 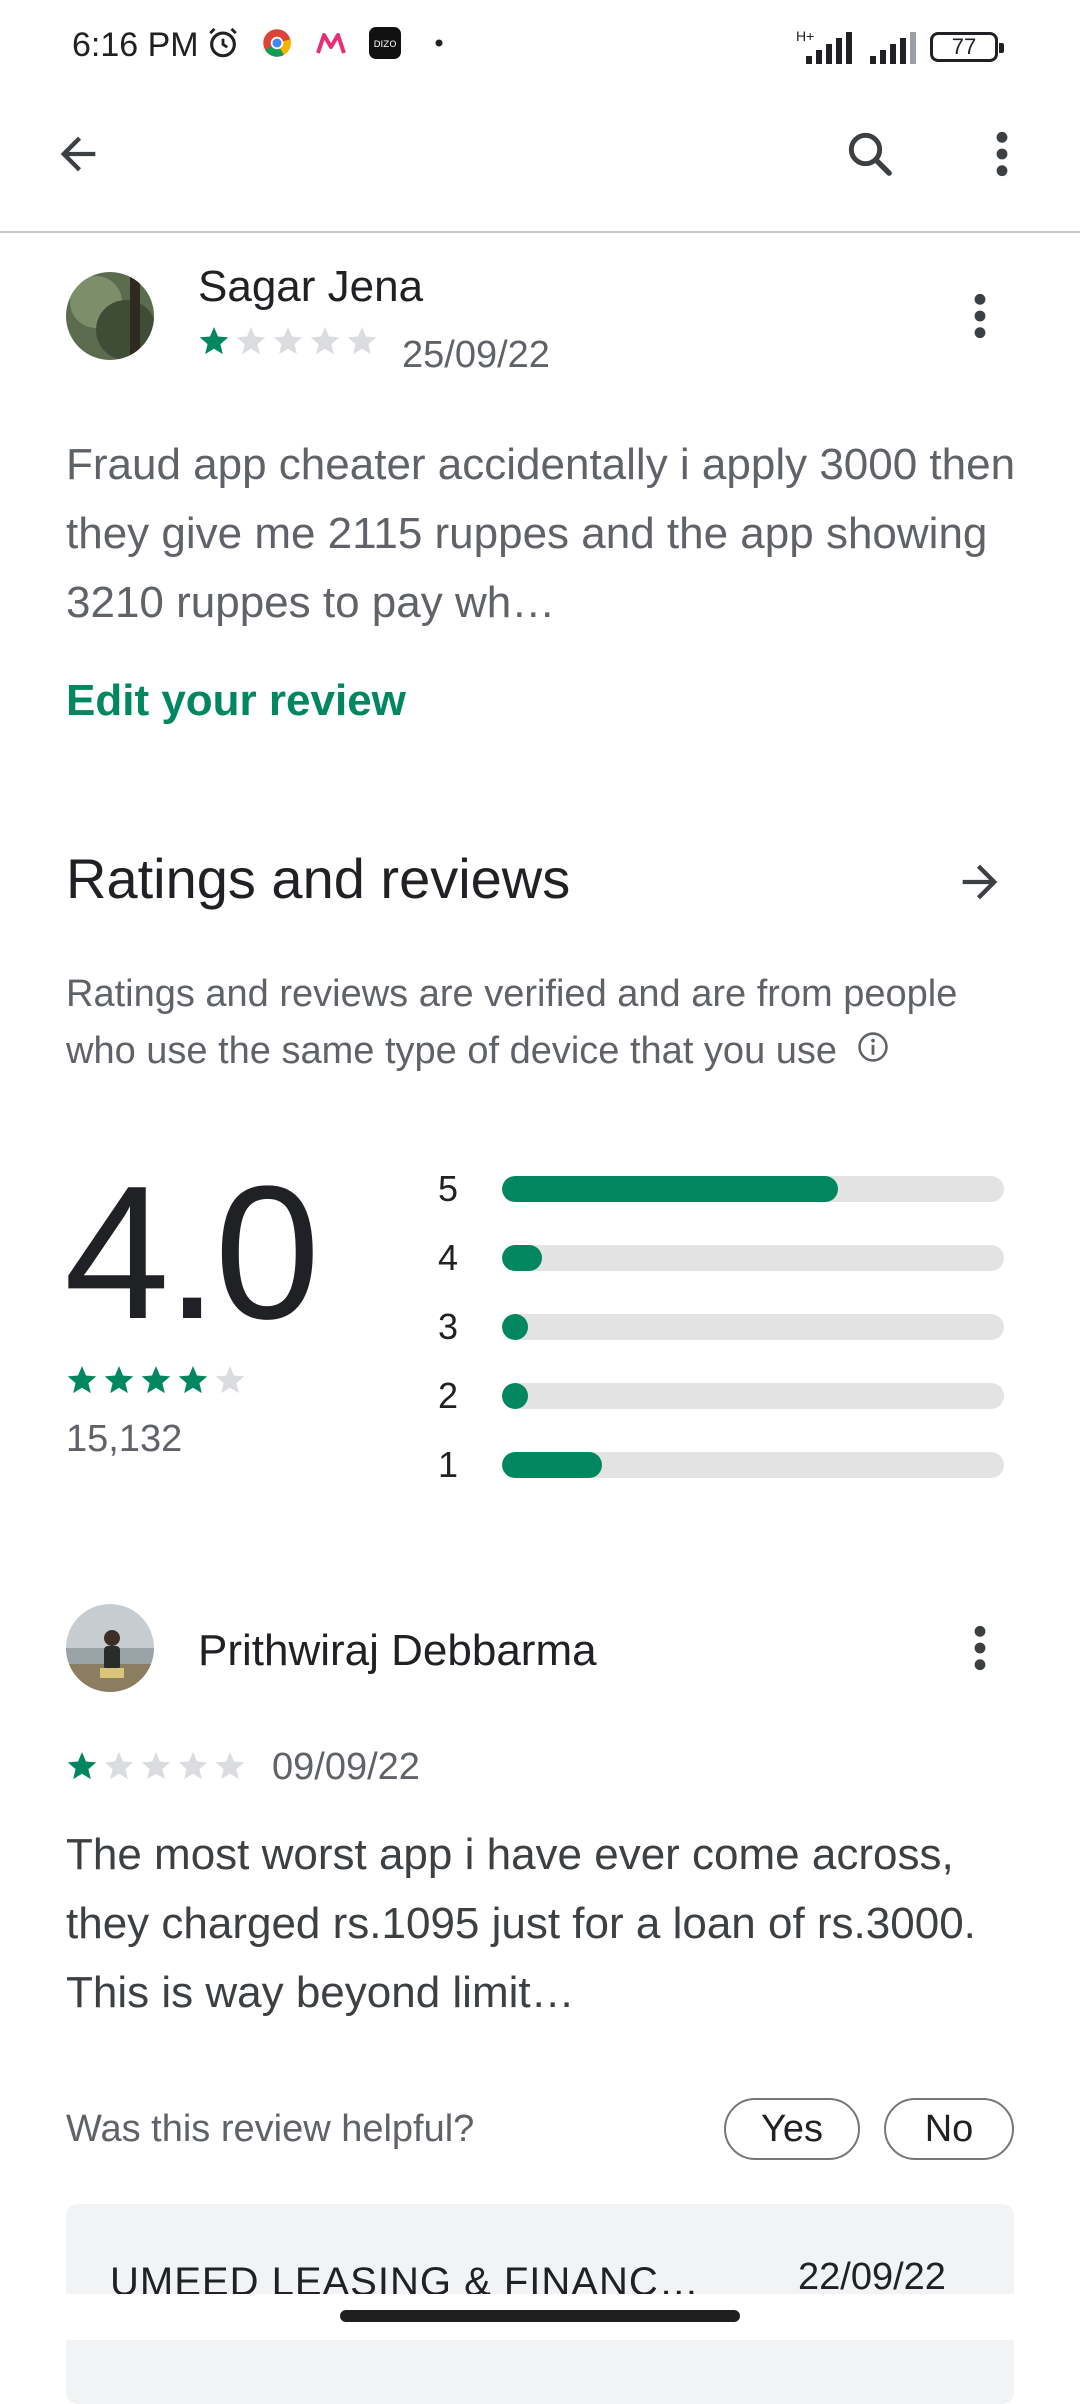 I want to click on search-icon, so click(x=870, y=154).